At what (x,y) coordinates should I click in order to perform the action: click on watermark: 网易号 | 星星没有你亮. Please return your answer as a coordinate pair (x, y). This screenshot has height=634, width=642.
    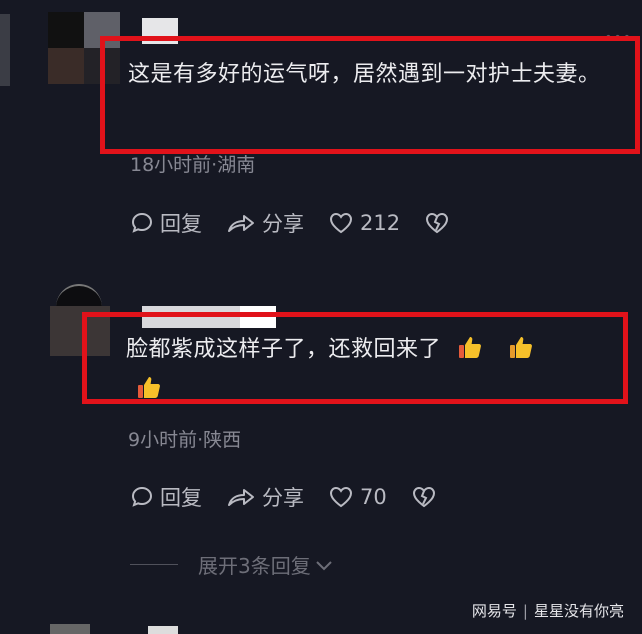
    Looking at the image, I should click on (548, 610).